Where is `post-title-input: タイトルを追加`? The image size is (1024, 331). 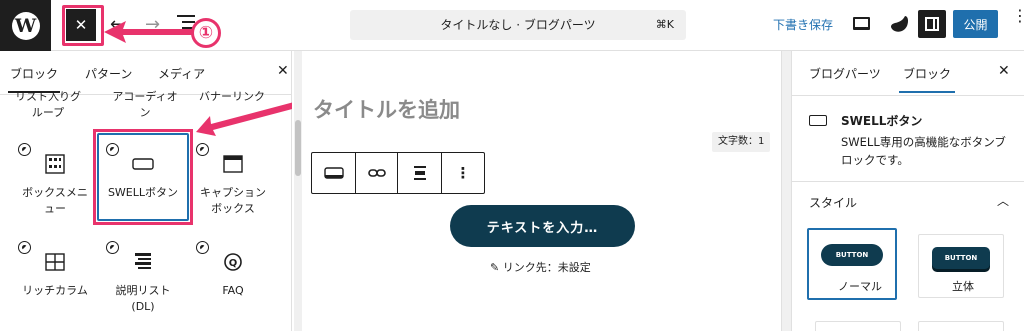
post-title-input: タイトルを追加 is located at coordinates (386, 109).